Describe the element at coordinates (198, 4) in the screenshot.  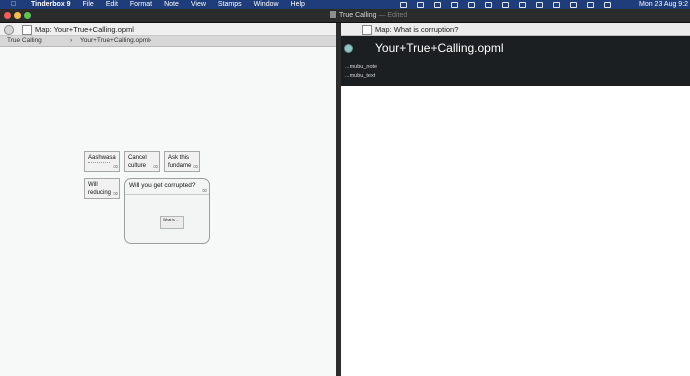
I see `menu-view: View` at that location.